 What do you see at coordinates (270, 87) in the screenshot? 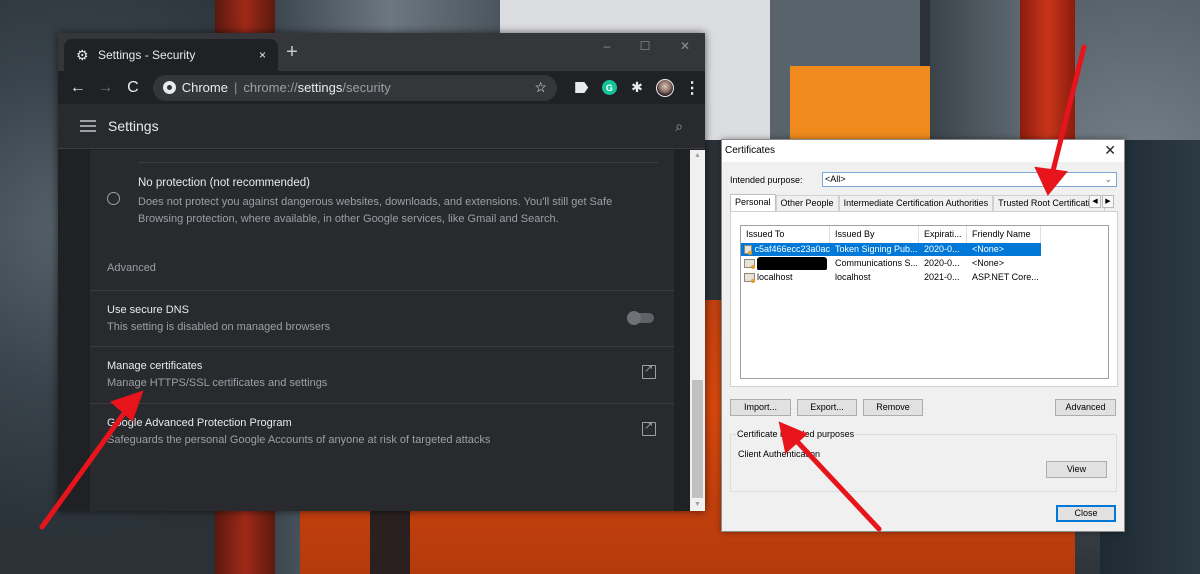
I see `url-prefix: chrome://` at bounding box center [270, 87].